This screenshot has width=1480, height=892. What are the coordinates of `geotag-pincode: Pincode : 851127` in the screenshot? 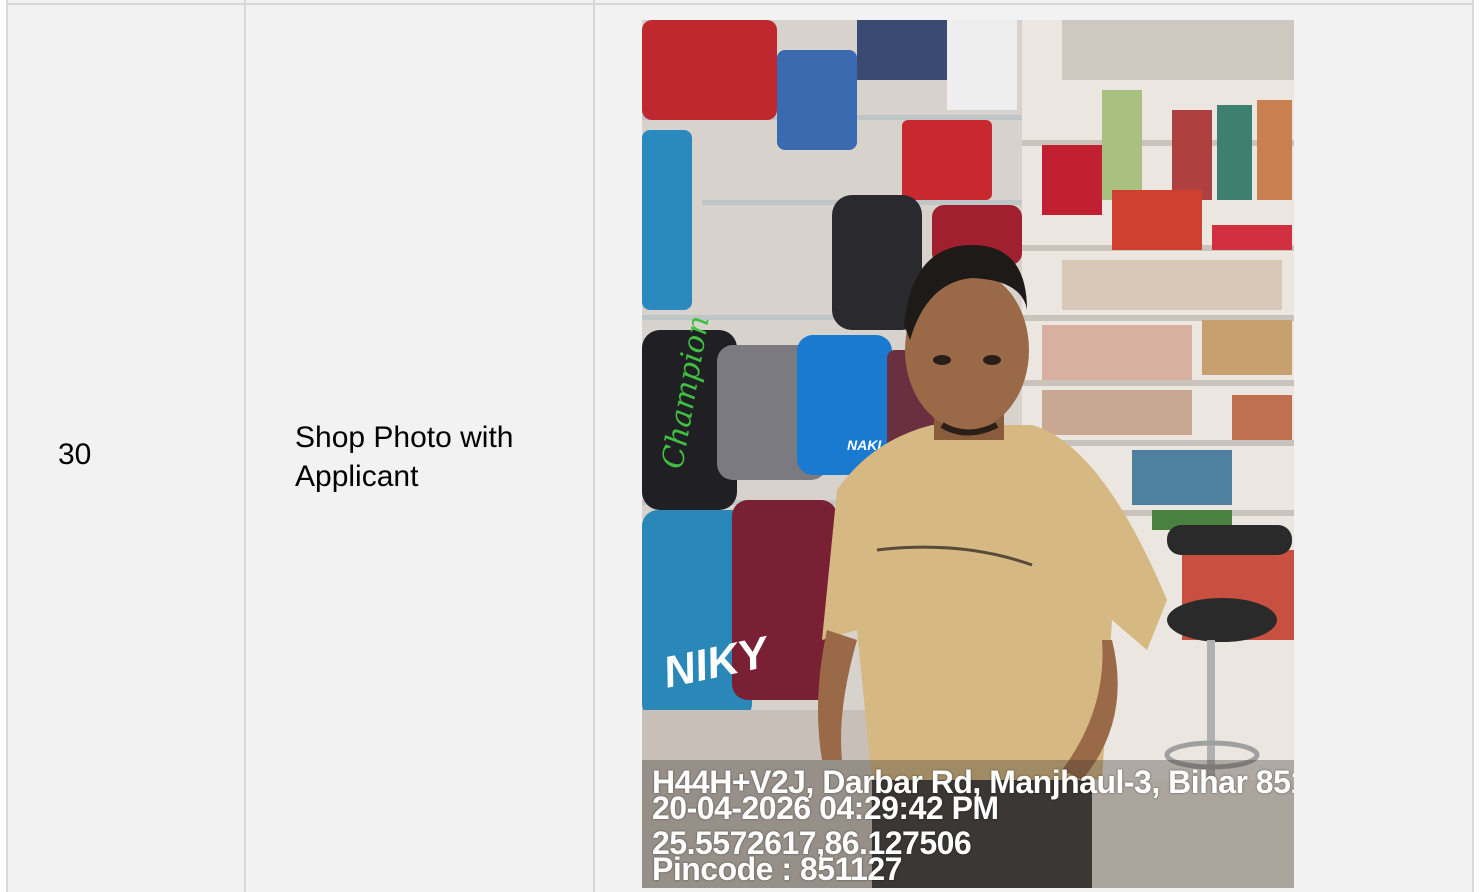 It's located at (777, 869).